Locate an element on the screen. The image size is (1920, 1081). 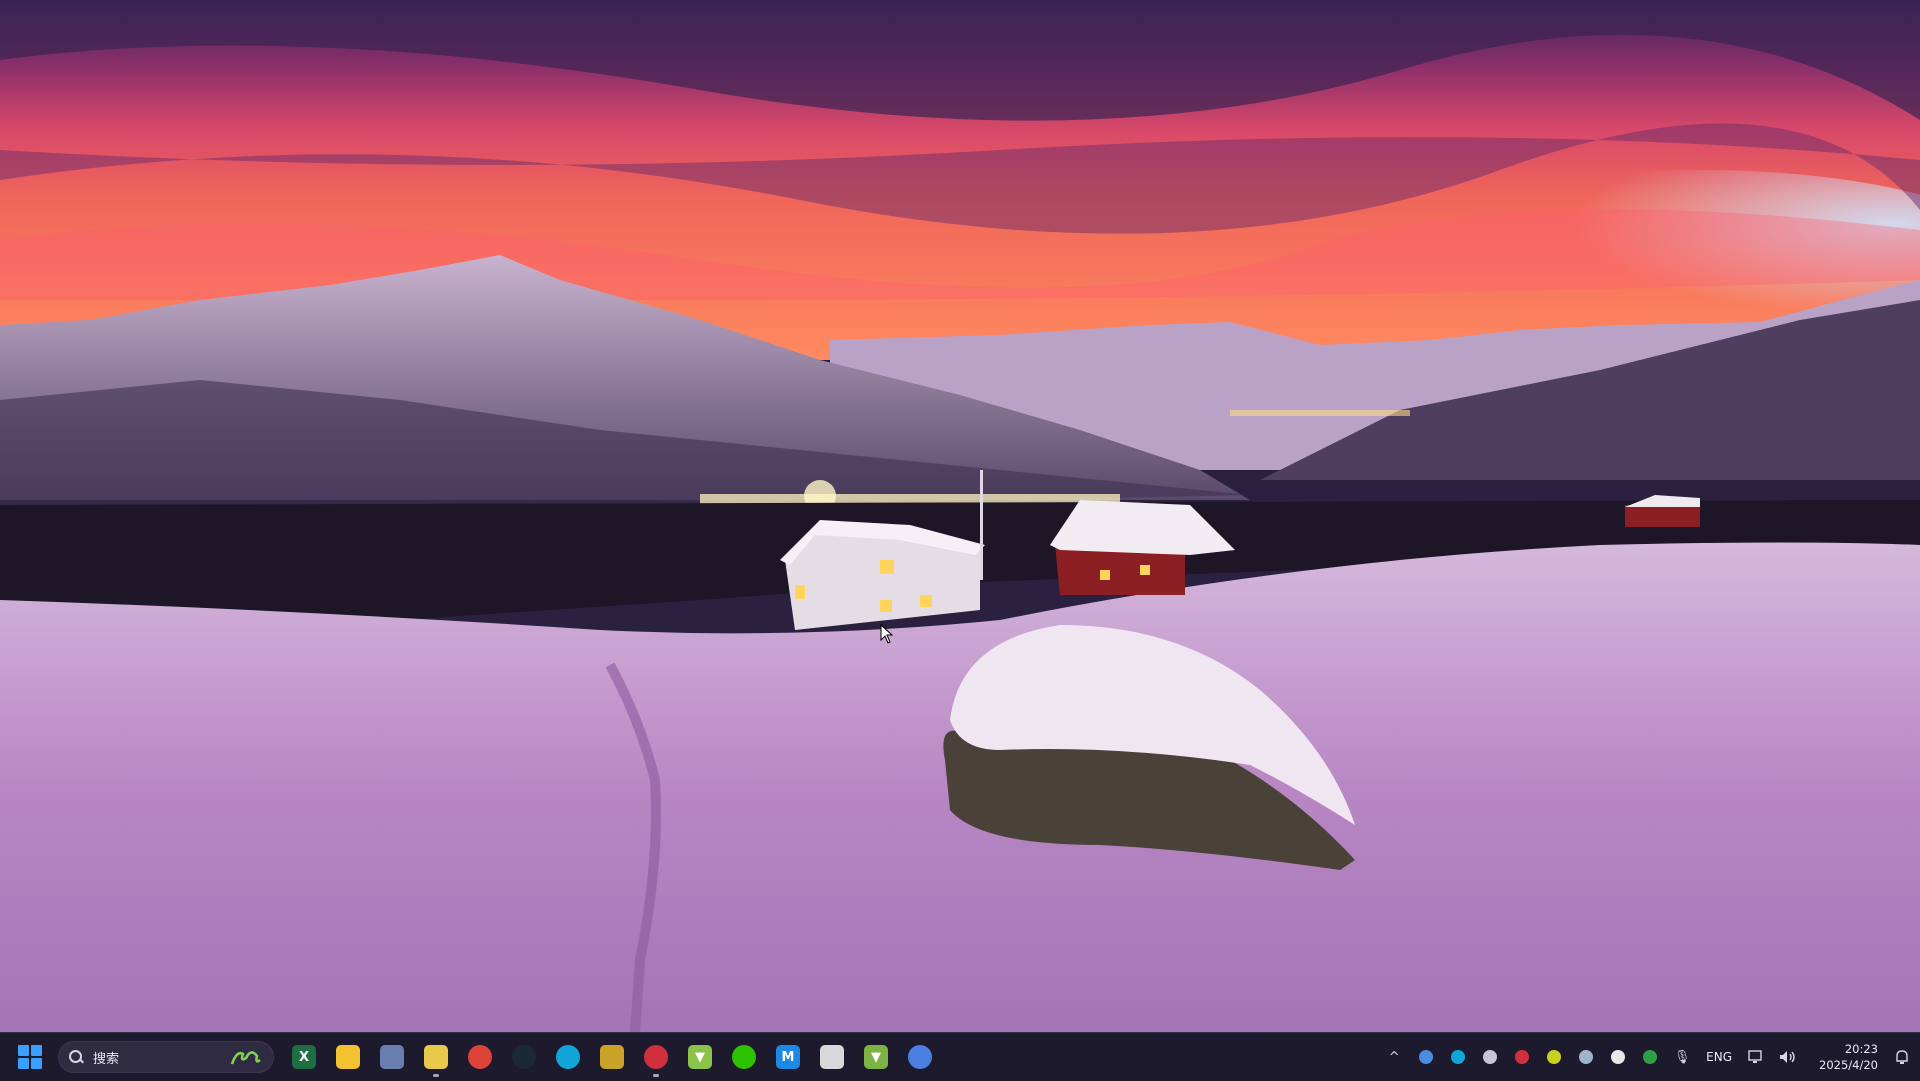
notes-app-icon is located at coordinates (436, 1057).